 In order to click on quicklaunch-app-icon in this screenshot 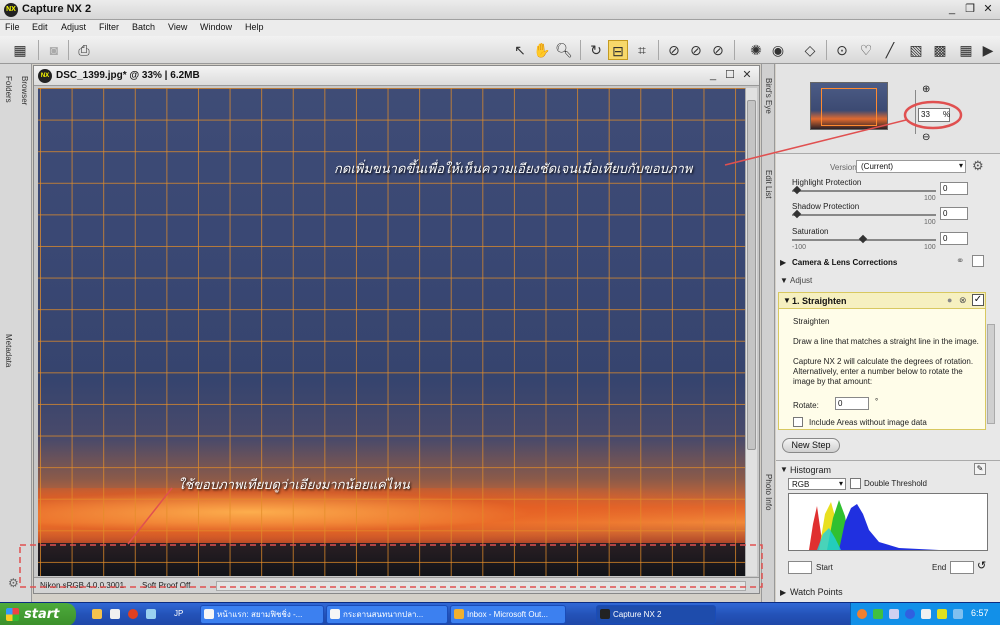, I will do `click(151, 614)`.